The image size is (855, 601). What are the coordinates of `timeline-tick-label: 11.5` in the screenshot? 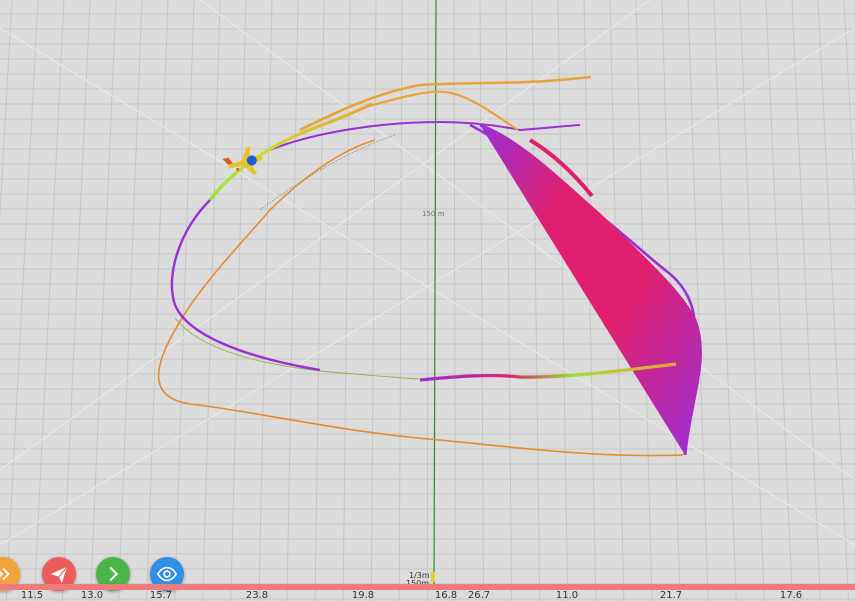 It's located at (32, 595).